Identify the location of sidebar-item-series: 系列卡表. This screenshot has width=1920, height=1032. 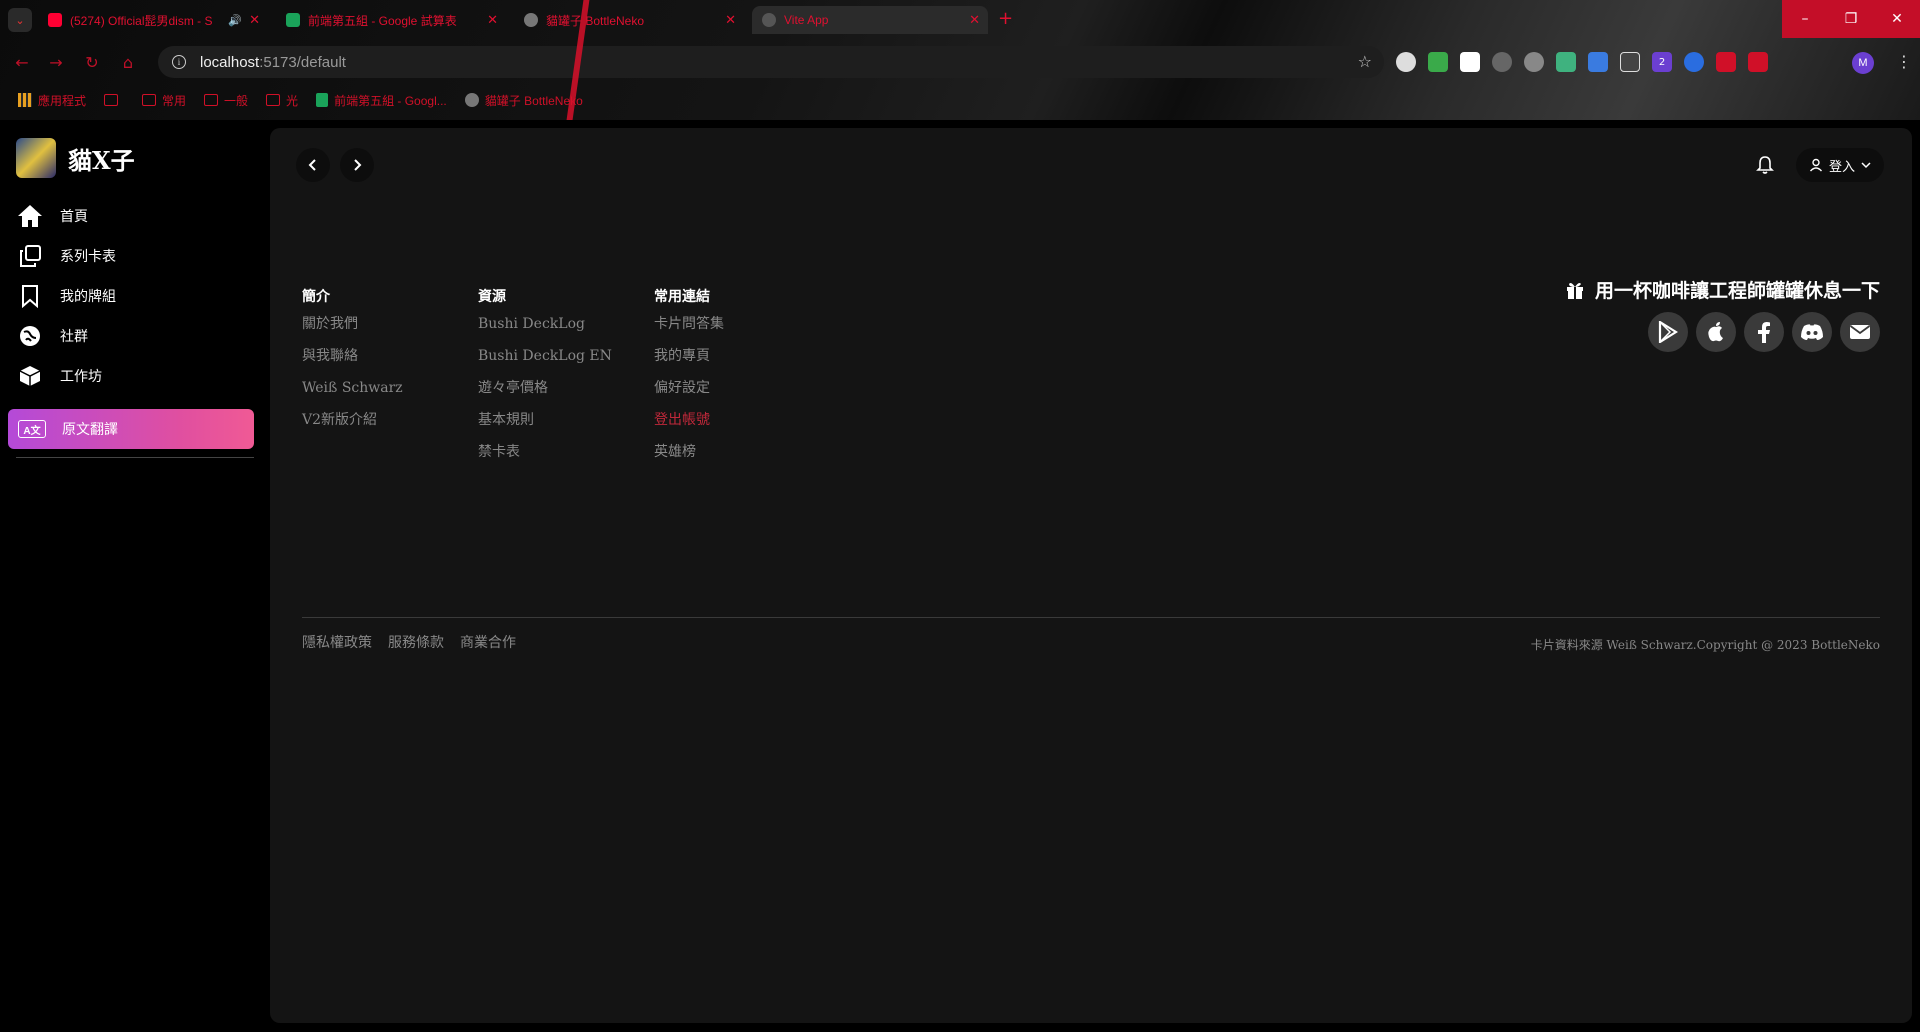
(136, 256).